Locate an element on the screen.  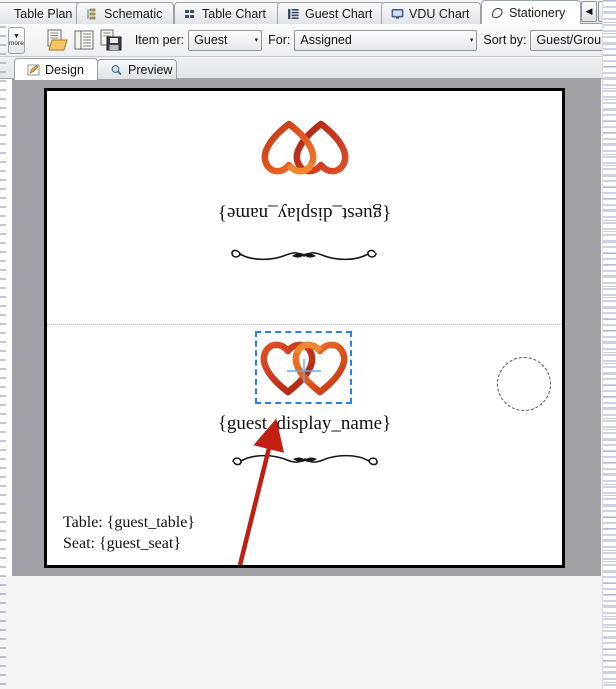
item-per-select: Guest ▾ is located at coordinates (225, 40).